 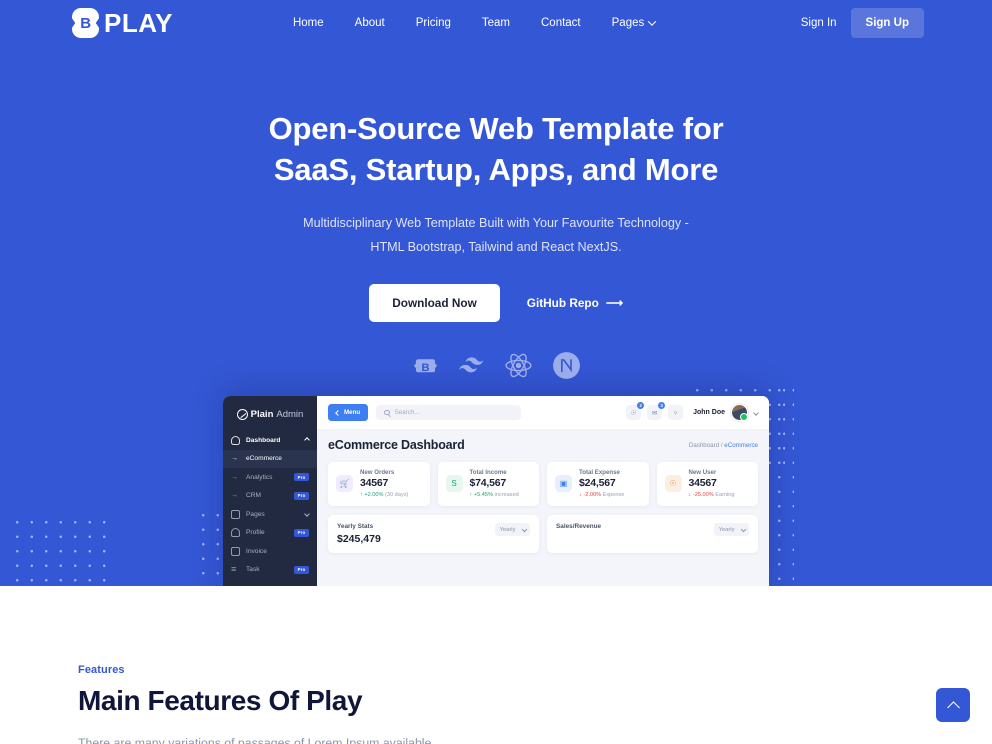 What do you see at coordinates (235, 440) in the screenshot?
I see `cloud-icon` at bounding box center [235, 440].